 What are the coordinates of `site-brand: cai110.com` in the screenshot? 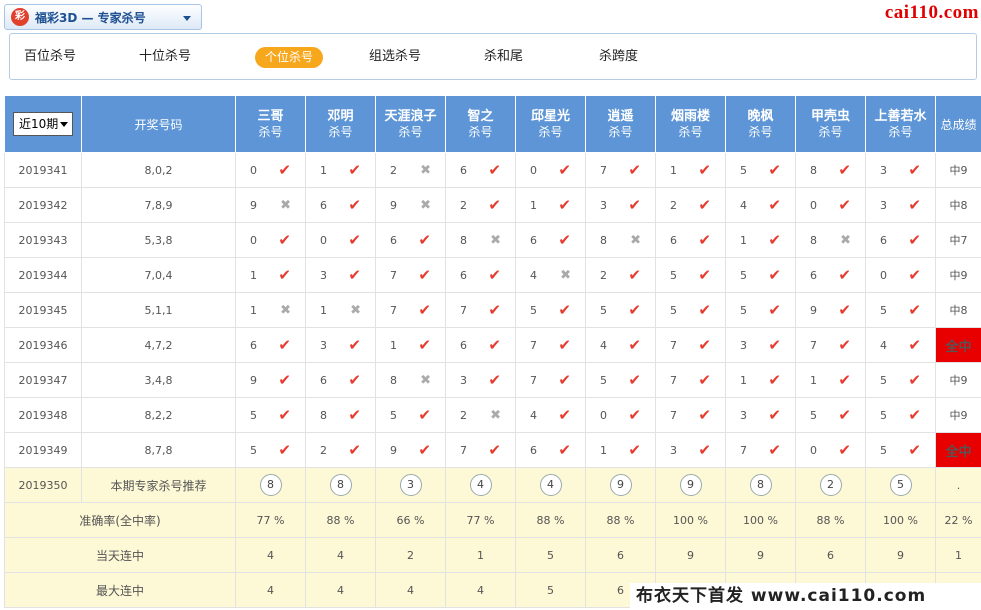 It's located at (932, 13).